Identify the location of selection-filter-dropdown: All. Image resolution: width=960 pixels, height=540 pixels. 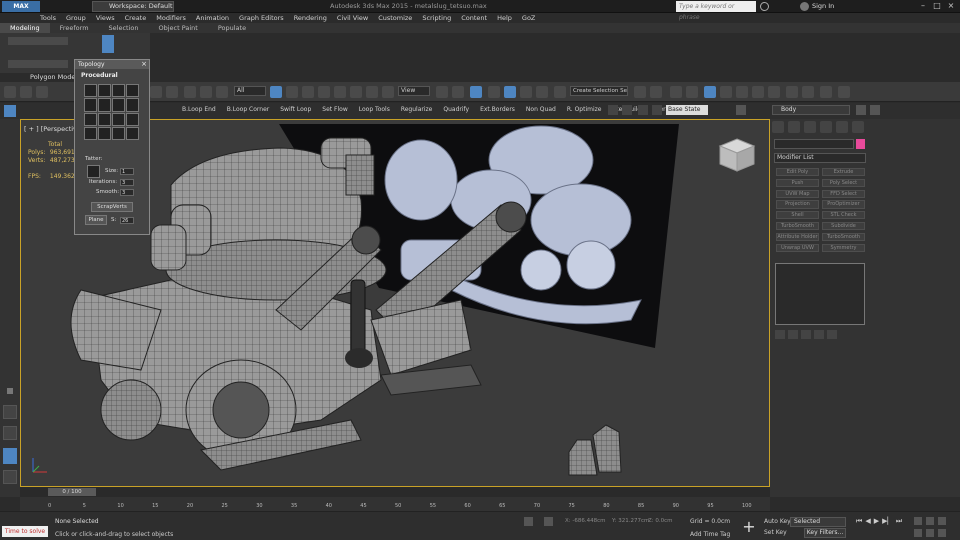
(250, 91).